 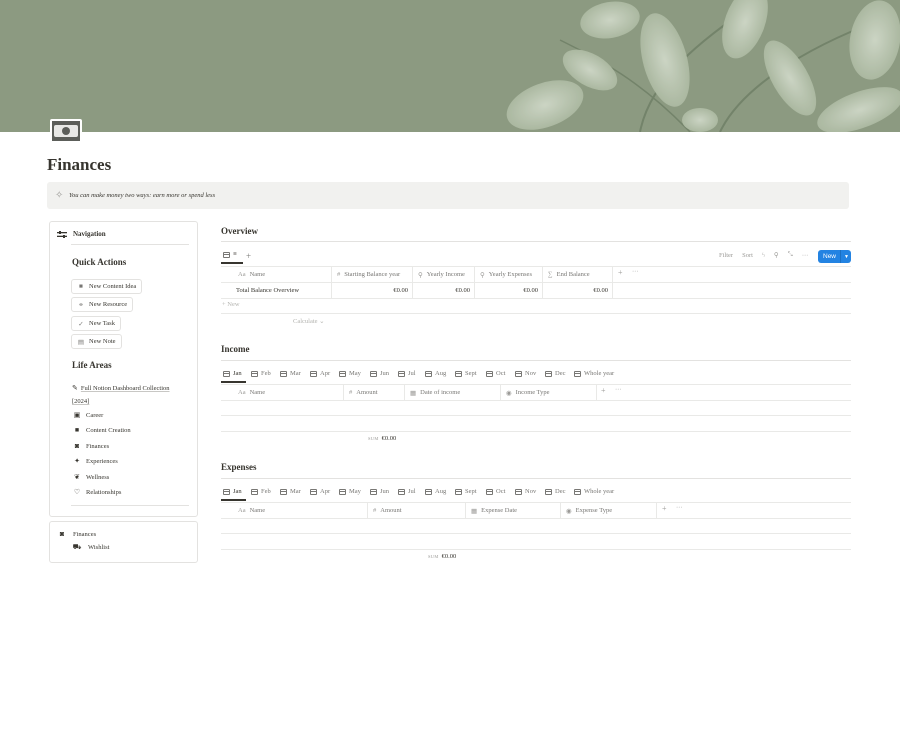 What do you see at coordinates (81, 286) in the screenshot?
I see `video-icon: ■` at bounding box center [81, 286].